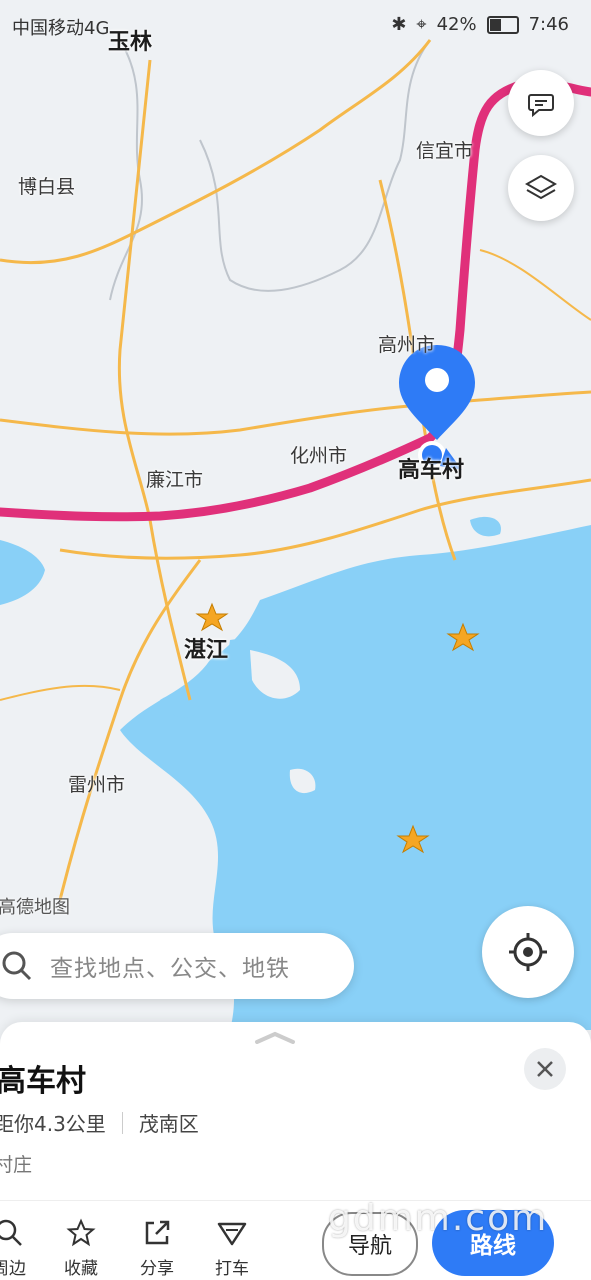 The width and height of the screenshot is (591, 1280). I want to click on city-label: 雷州市, so click(97, 785).